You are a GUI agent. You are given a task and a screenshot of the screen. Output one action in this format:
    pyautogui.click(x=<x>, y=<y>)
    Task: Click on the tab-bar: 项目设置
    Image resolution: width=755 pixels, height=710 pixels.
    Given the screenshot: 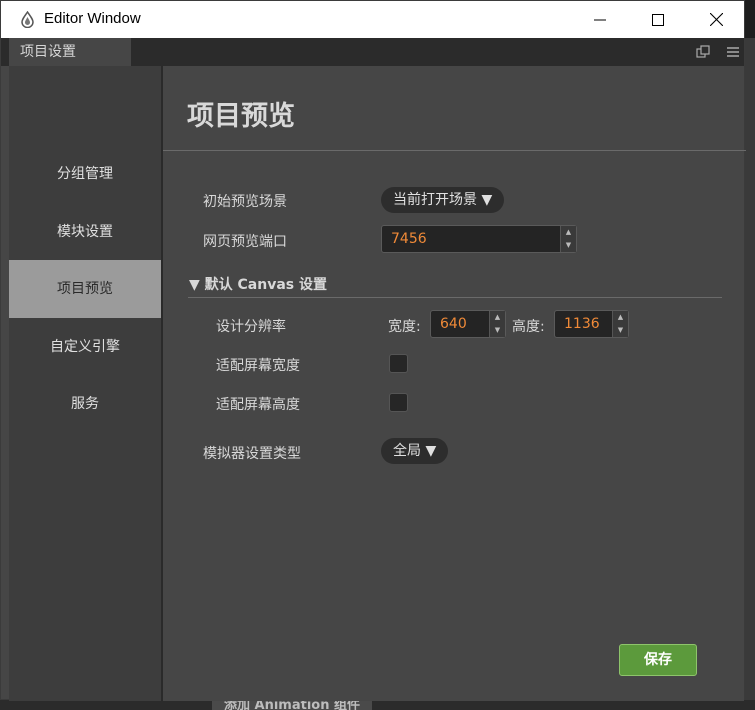 What is the action you would take?
    pyautogui.click(x=372, y=52)
    